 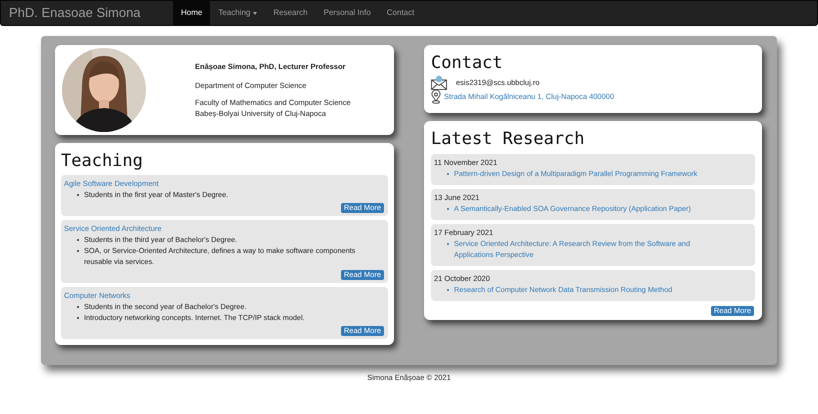 I want to click on envelope-icon, so click(x=439, y=82).